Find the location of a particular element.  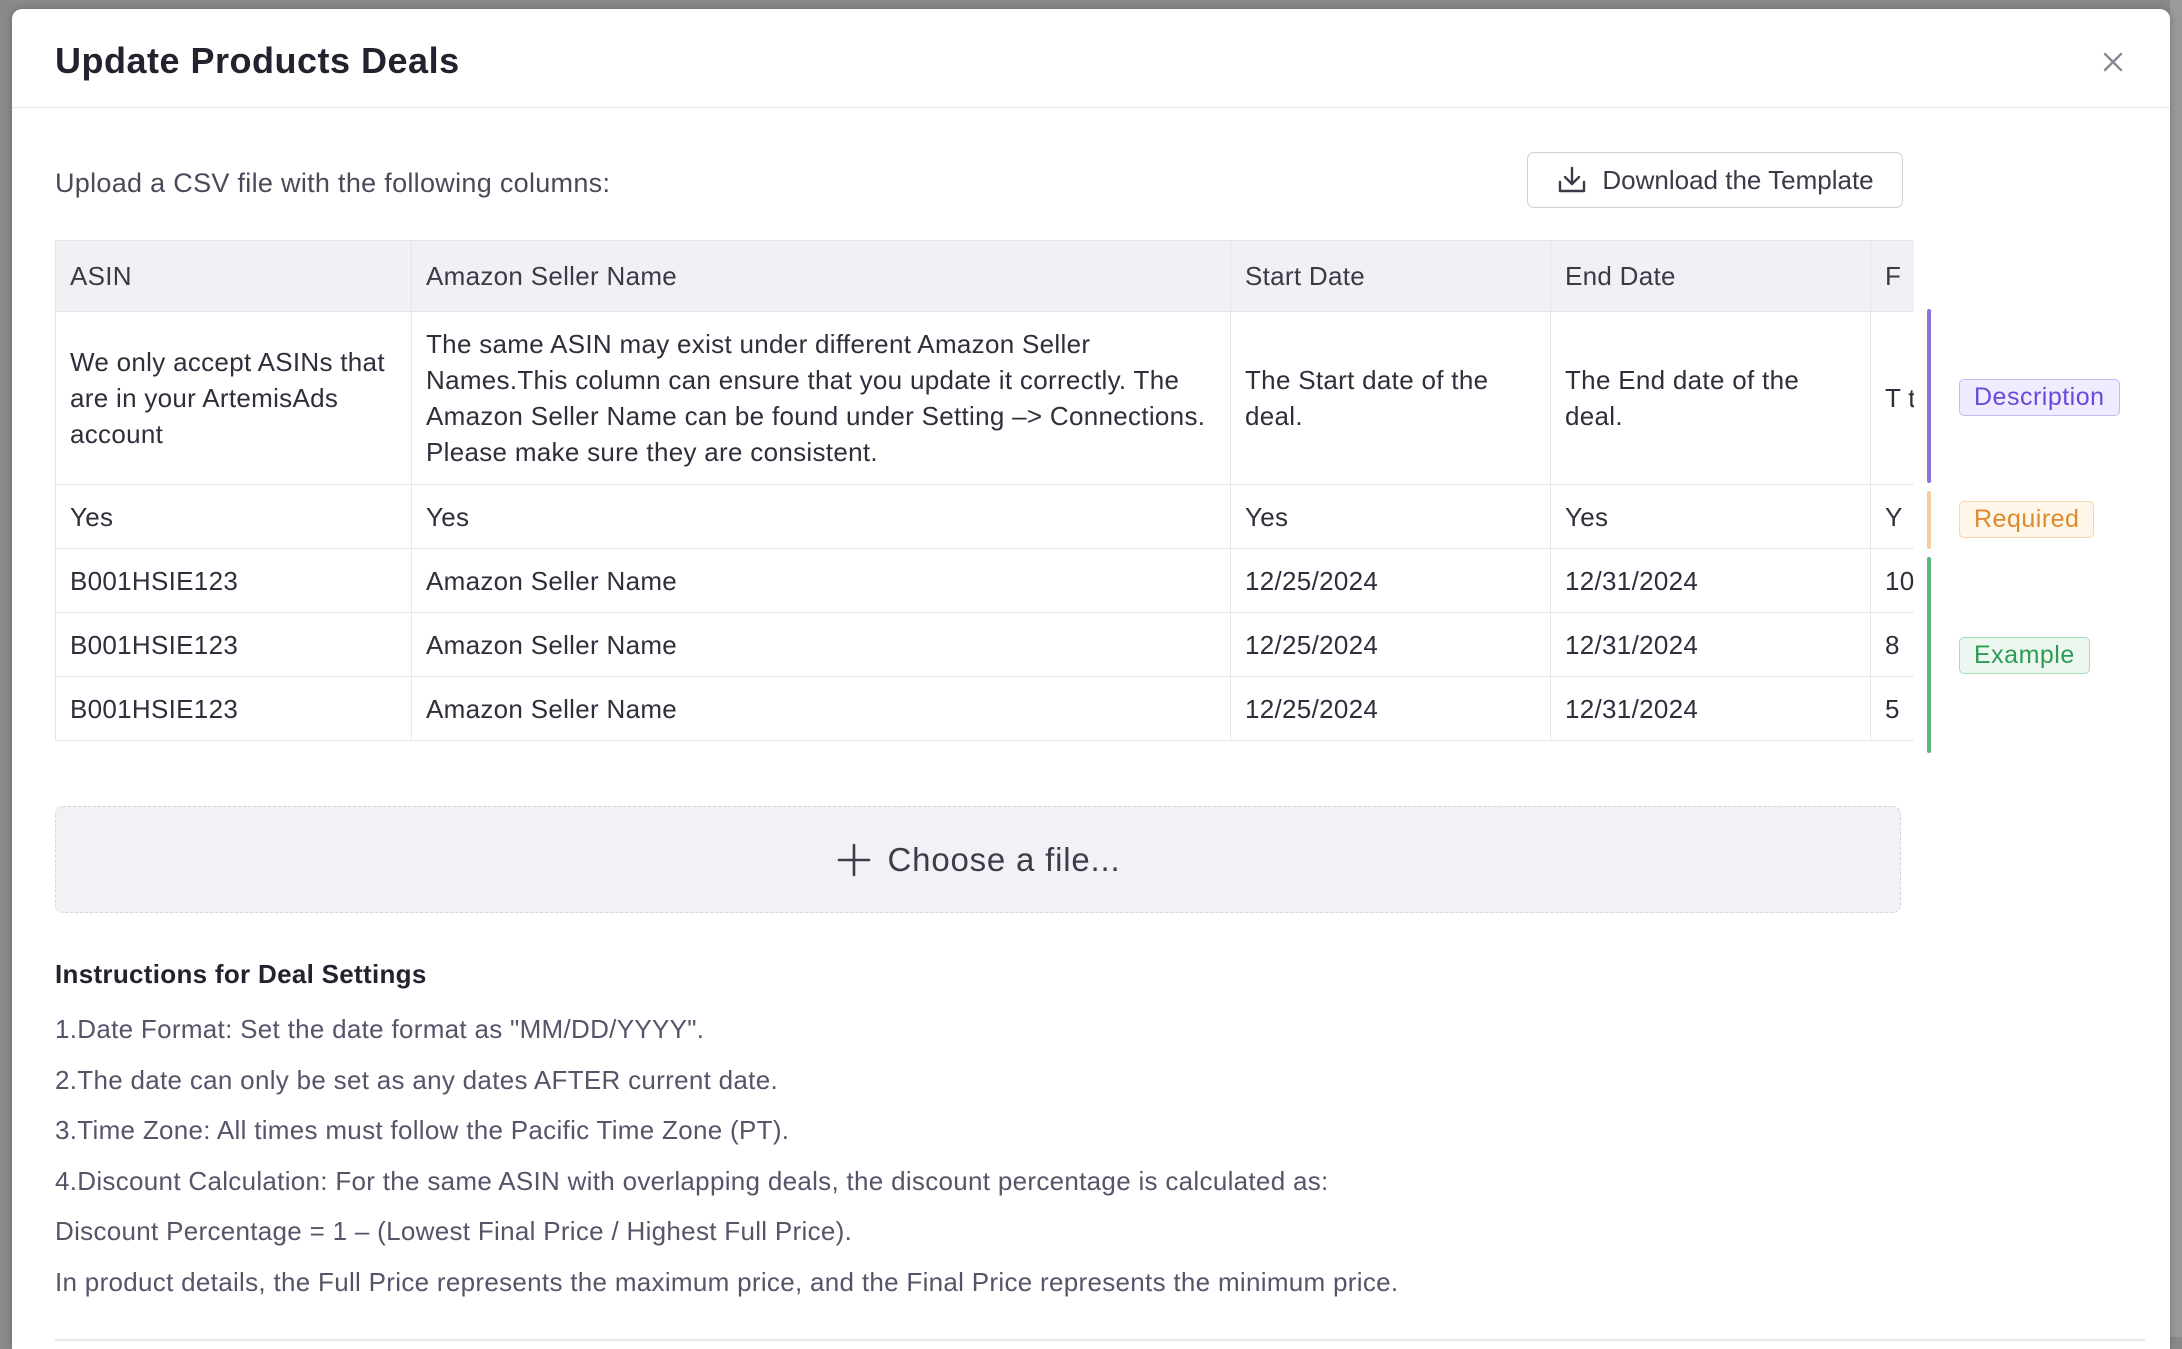

modal-title: Update Products Deals is located at coordinates (257, 60).